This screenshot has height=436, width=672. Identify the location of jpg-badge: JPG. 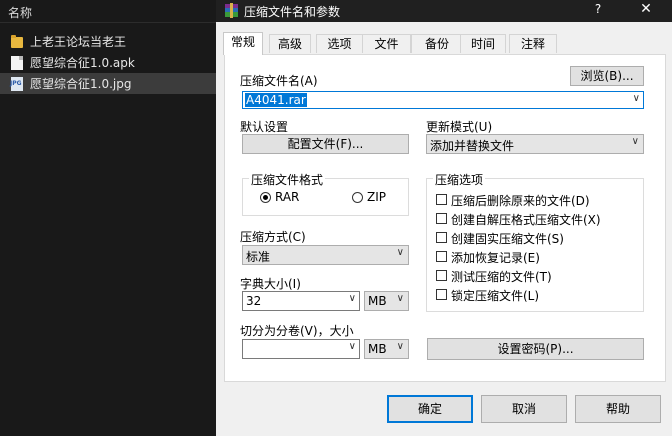
(16, 83).